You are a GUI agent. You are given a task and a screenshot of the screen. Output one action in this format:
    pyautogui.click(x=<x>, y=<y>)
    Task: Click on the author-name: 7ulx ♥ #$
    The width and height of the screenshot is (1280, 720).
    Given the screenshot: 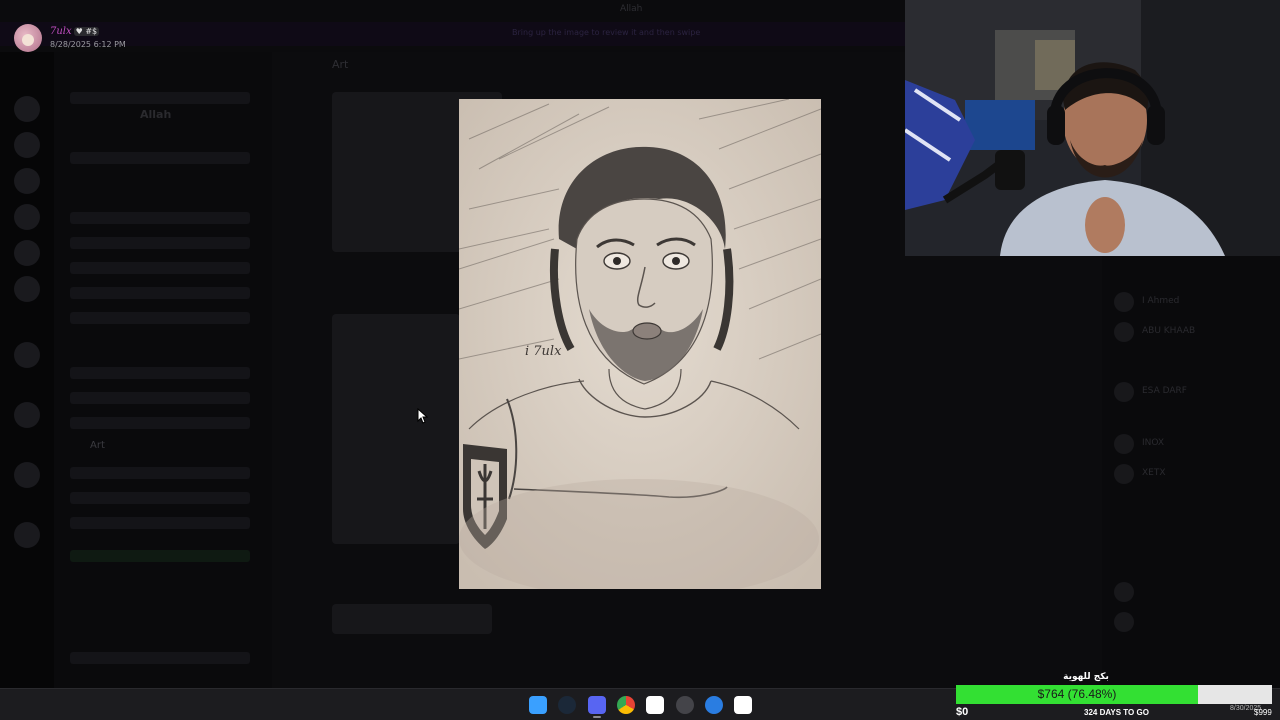 What is the action you would take?
    pyautogui.click(x=75, y=31)
    